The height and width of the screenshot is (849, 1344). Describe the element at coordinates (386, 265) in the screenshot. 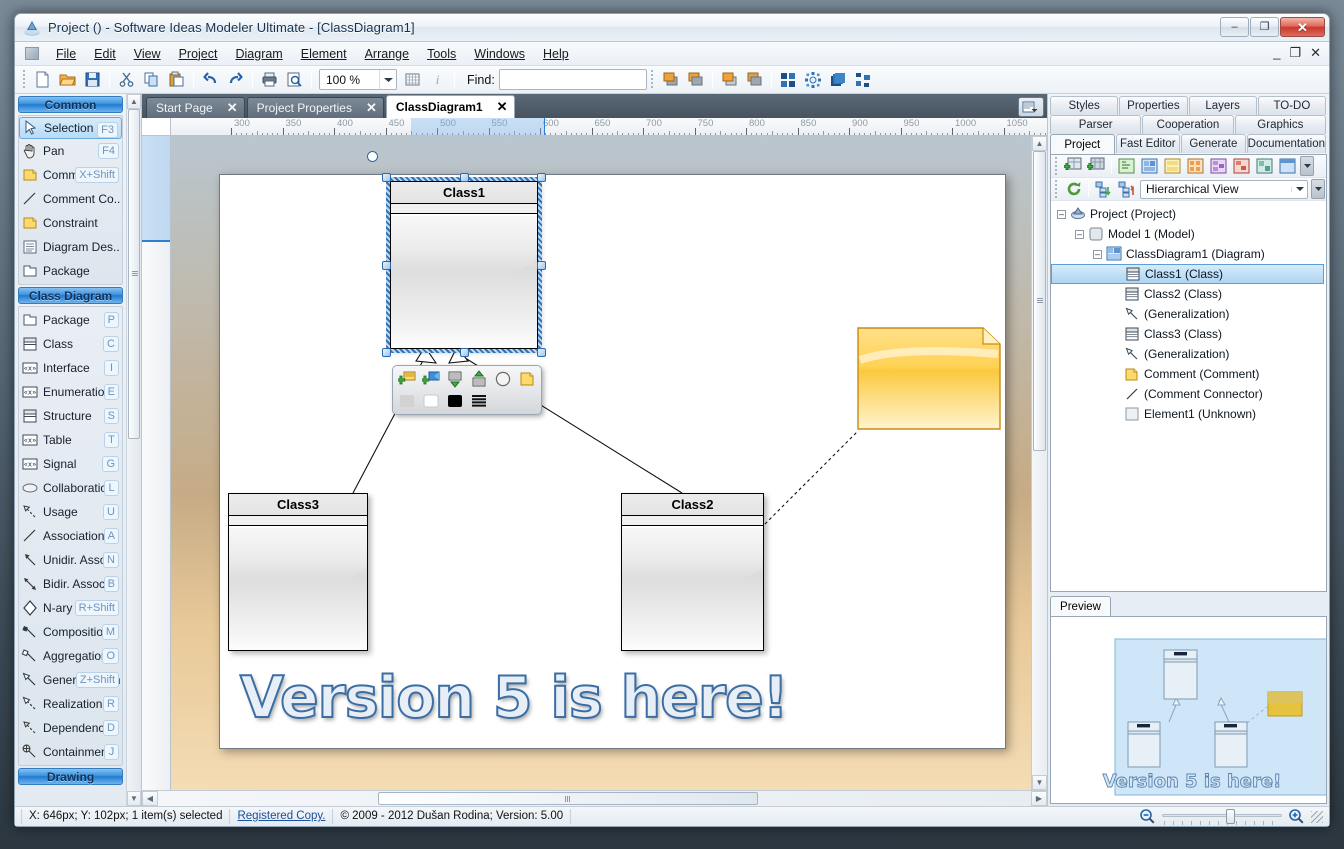

I see `resize-handle-w` at that location.